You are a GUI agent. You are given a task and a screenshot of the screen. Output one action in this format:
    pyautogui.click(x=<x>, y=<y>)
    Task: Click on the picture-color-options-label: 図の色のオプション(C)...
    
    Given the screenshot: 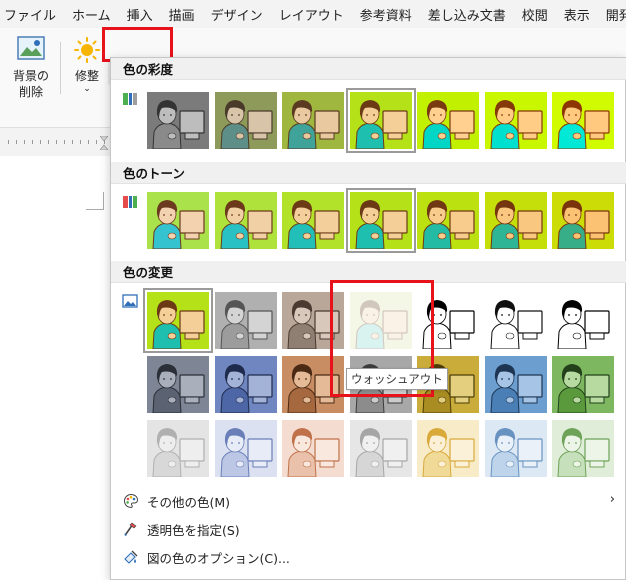 What is the action you would take?
    pyautogui.click(x=218, y=558)
    